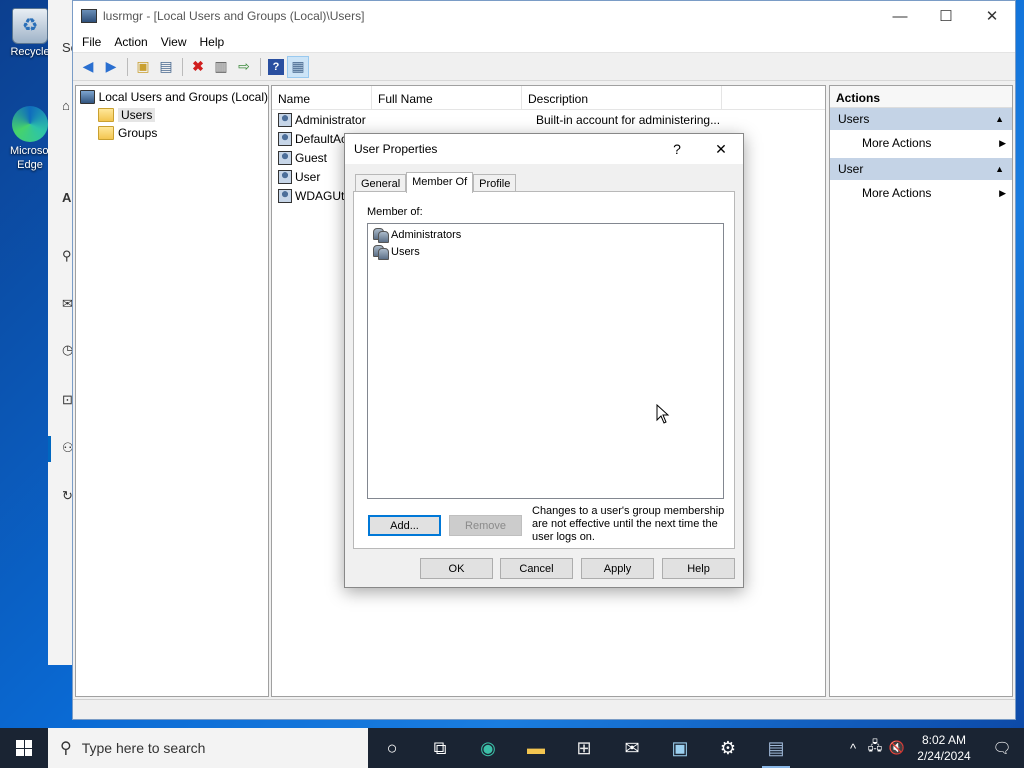 The image size is (1024, 768). What do you see at coordinates (221, 67) in the screenshot?
I see `properties-icon: ▥` at bounding box center [221, 67].